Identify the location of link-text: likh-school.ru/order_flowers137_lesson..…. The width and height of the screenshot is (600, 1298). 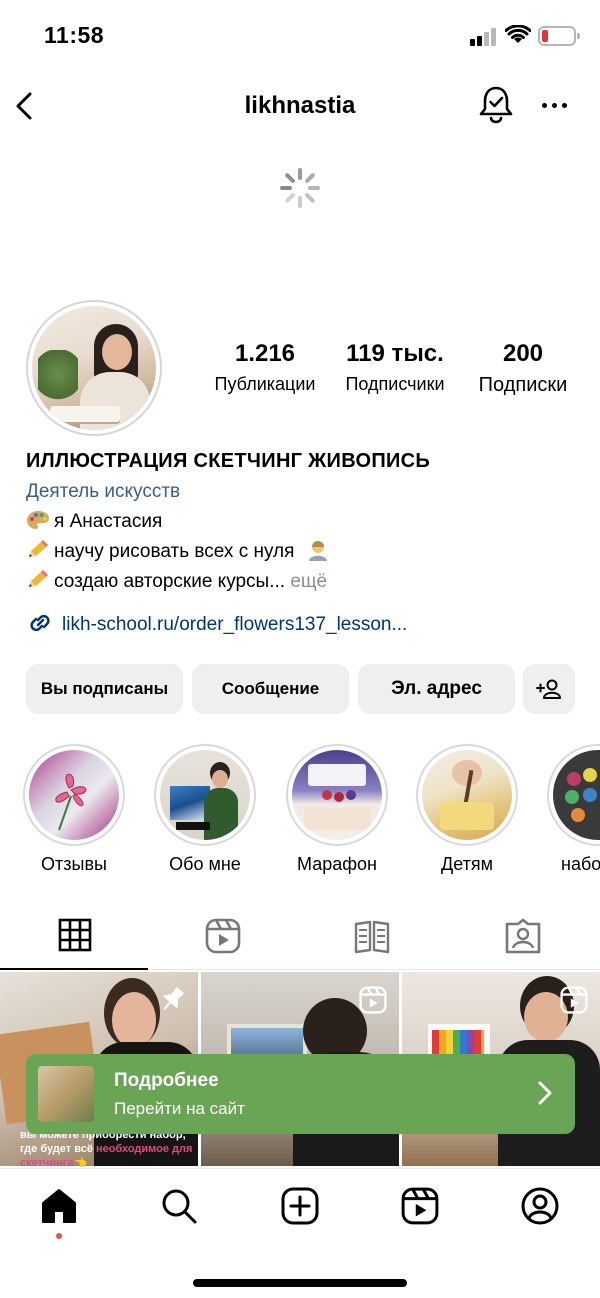
(235, 624).